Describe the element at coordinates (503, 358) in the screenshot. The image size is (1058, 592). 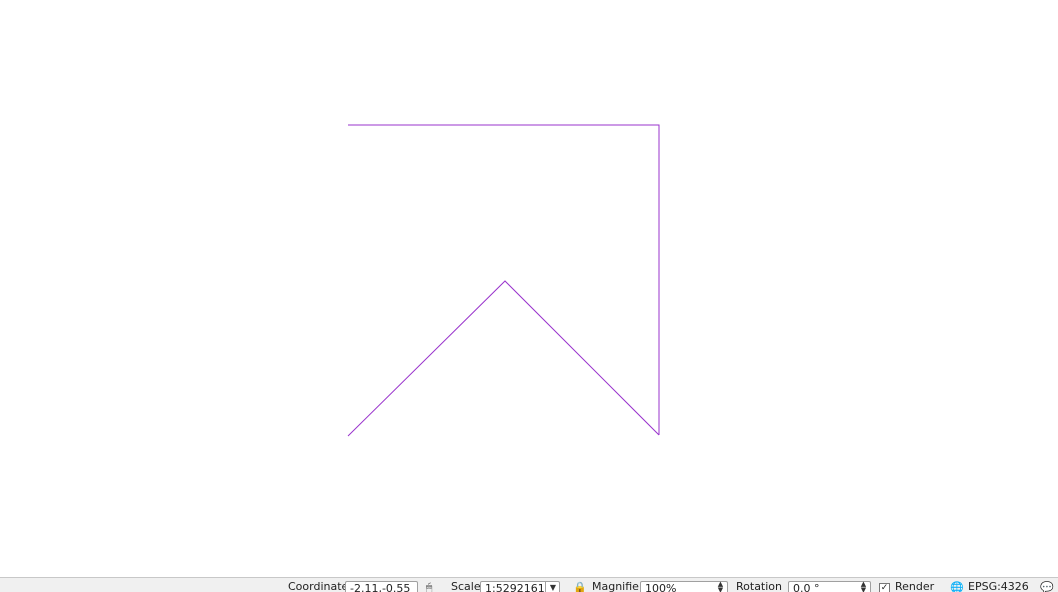
I see `line-feature-chevron` at that location.